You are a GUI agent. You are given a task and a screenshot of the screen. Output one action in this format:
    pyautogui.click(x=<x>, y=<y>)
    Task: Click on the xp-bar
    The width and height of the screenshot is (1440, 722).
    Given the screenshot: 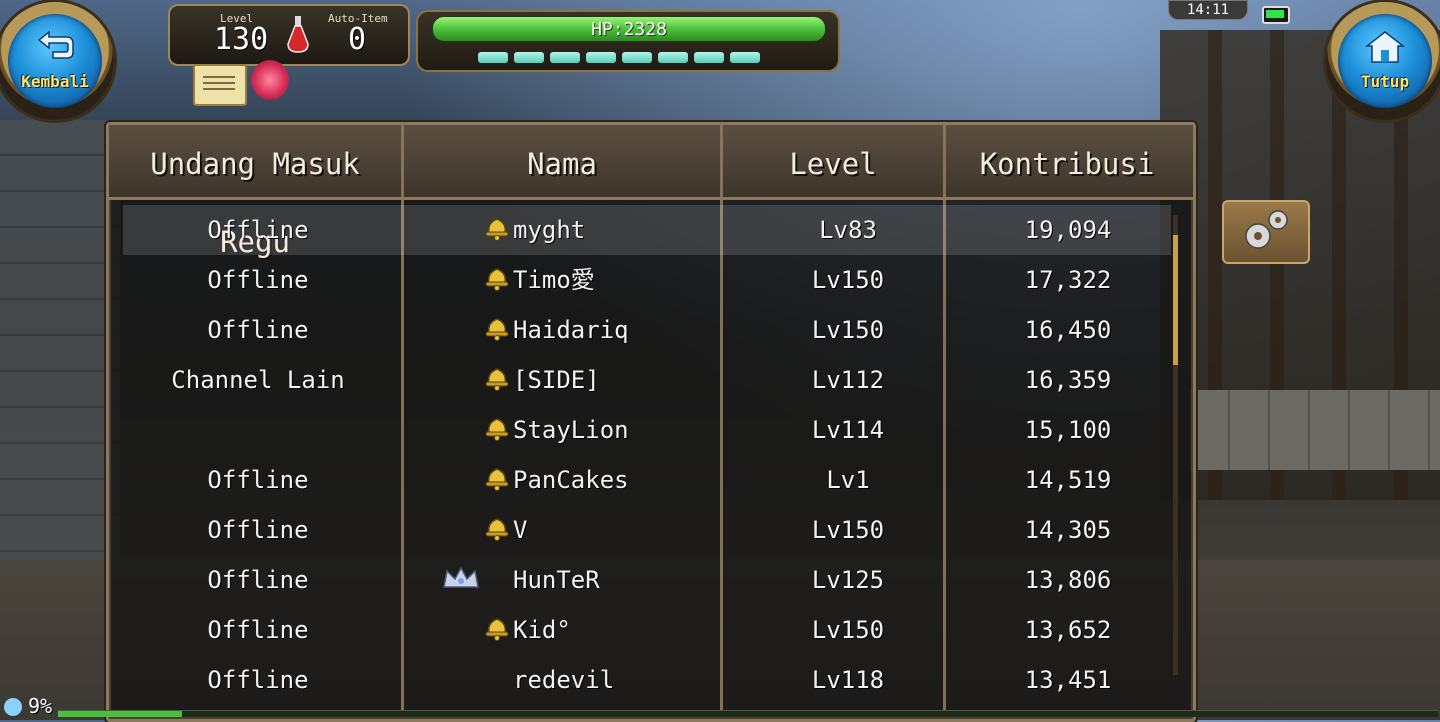 What is the action you would take?
    pyautogui.click(x=748, y=713)
    